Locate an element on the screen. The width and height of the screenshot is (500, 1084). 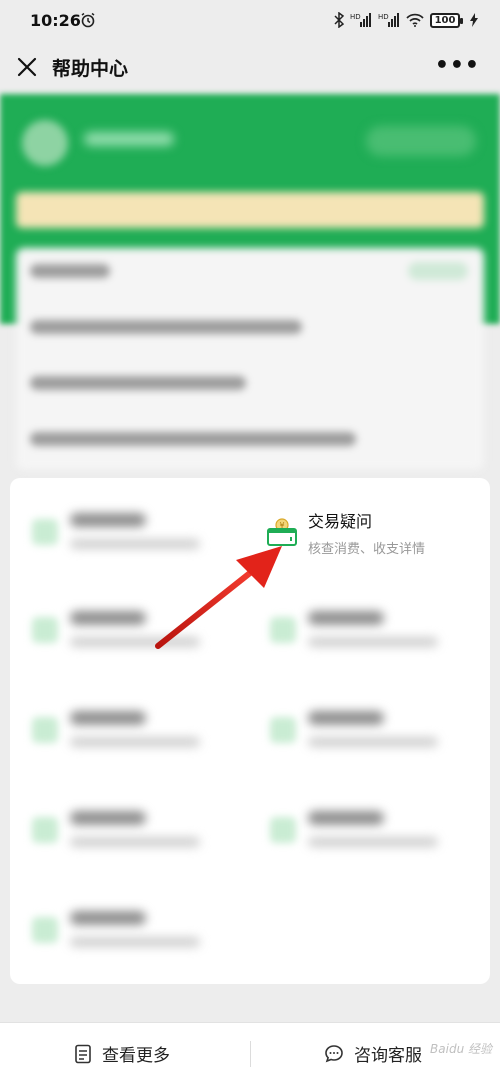
blurred-notice-banner is located at coordinates (250, 210).